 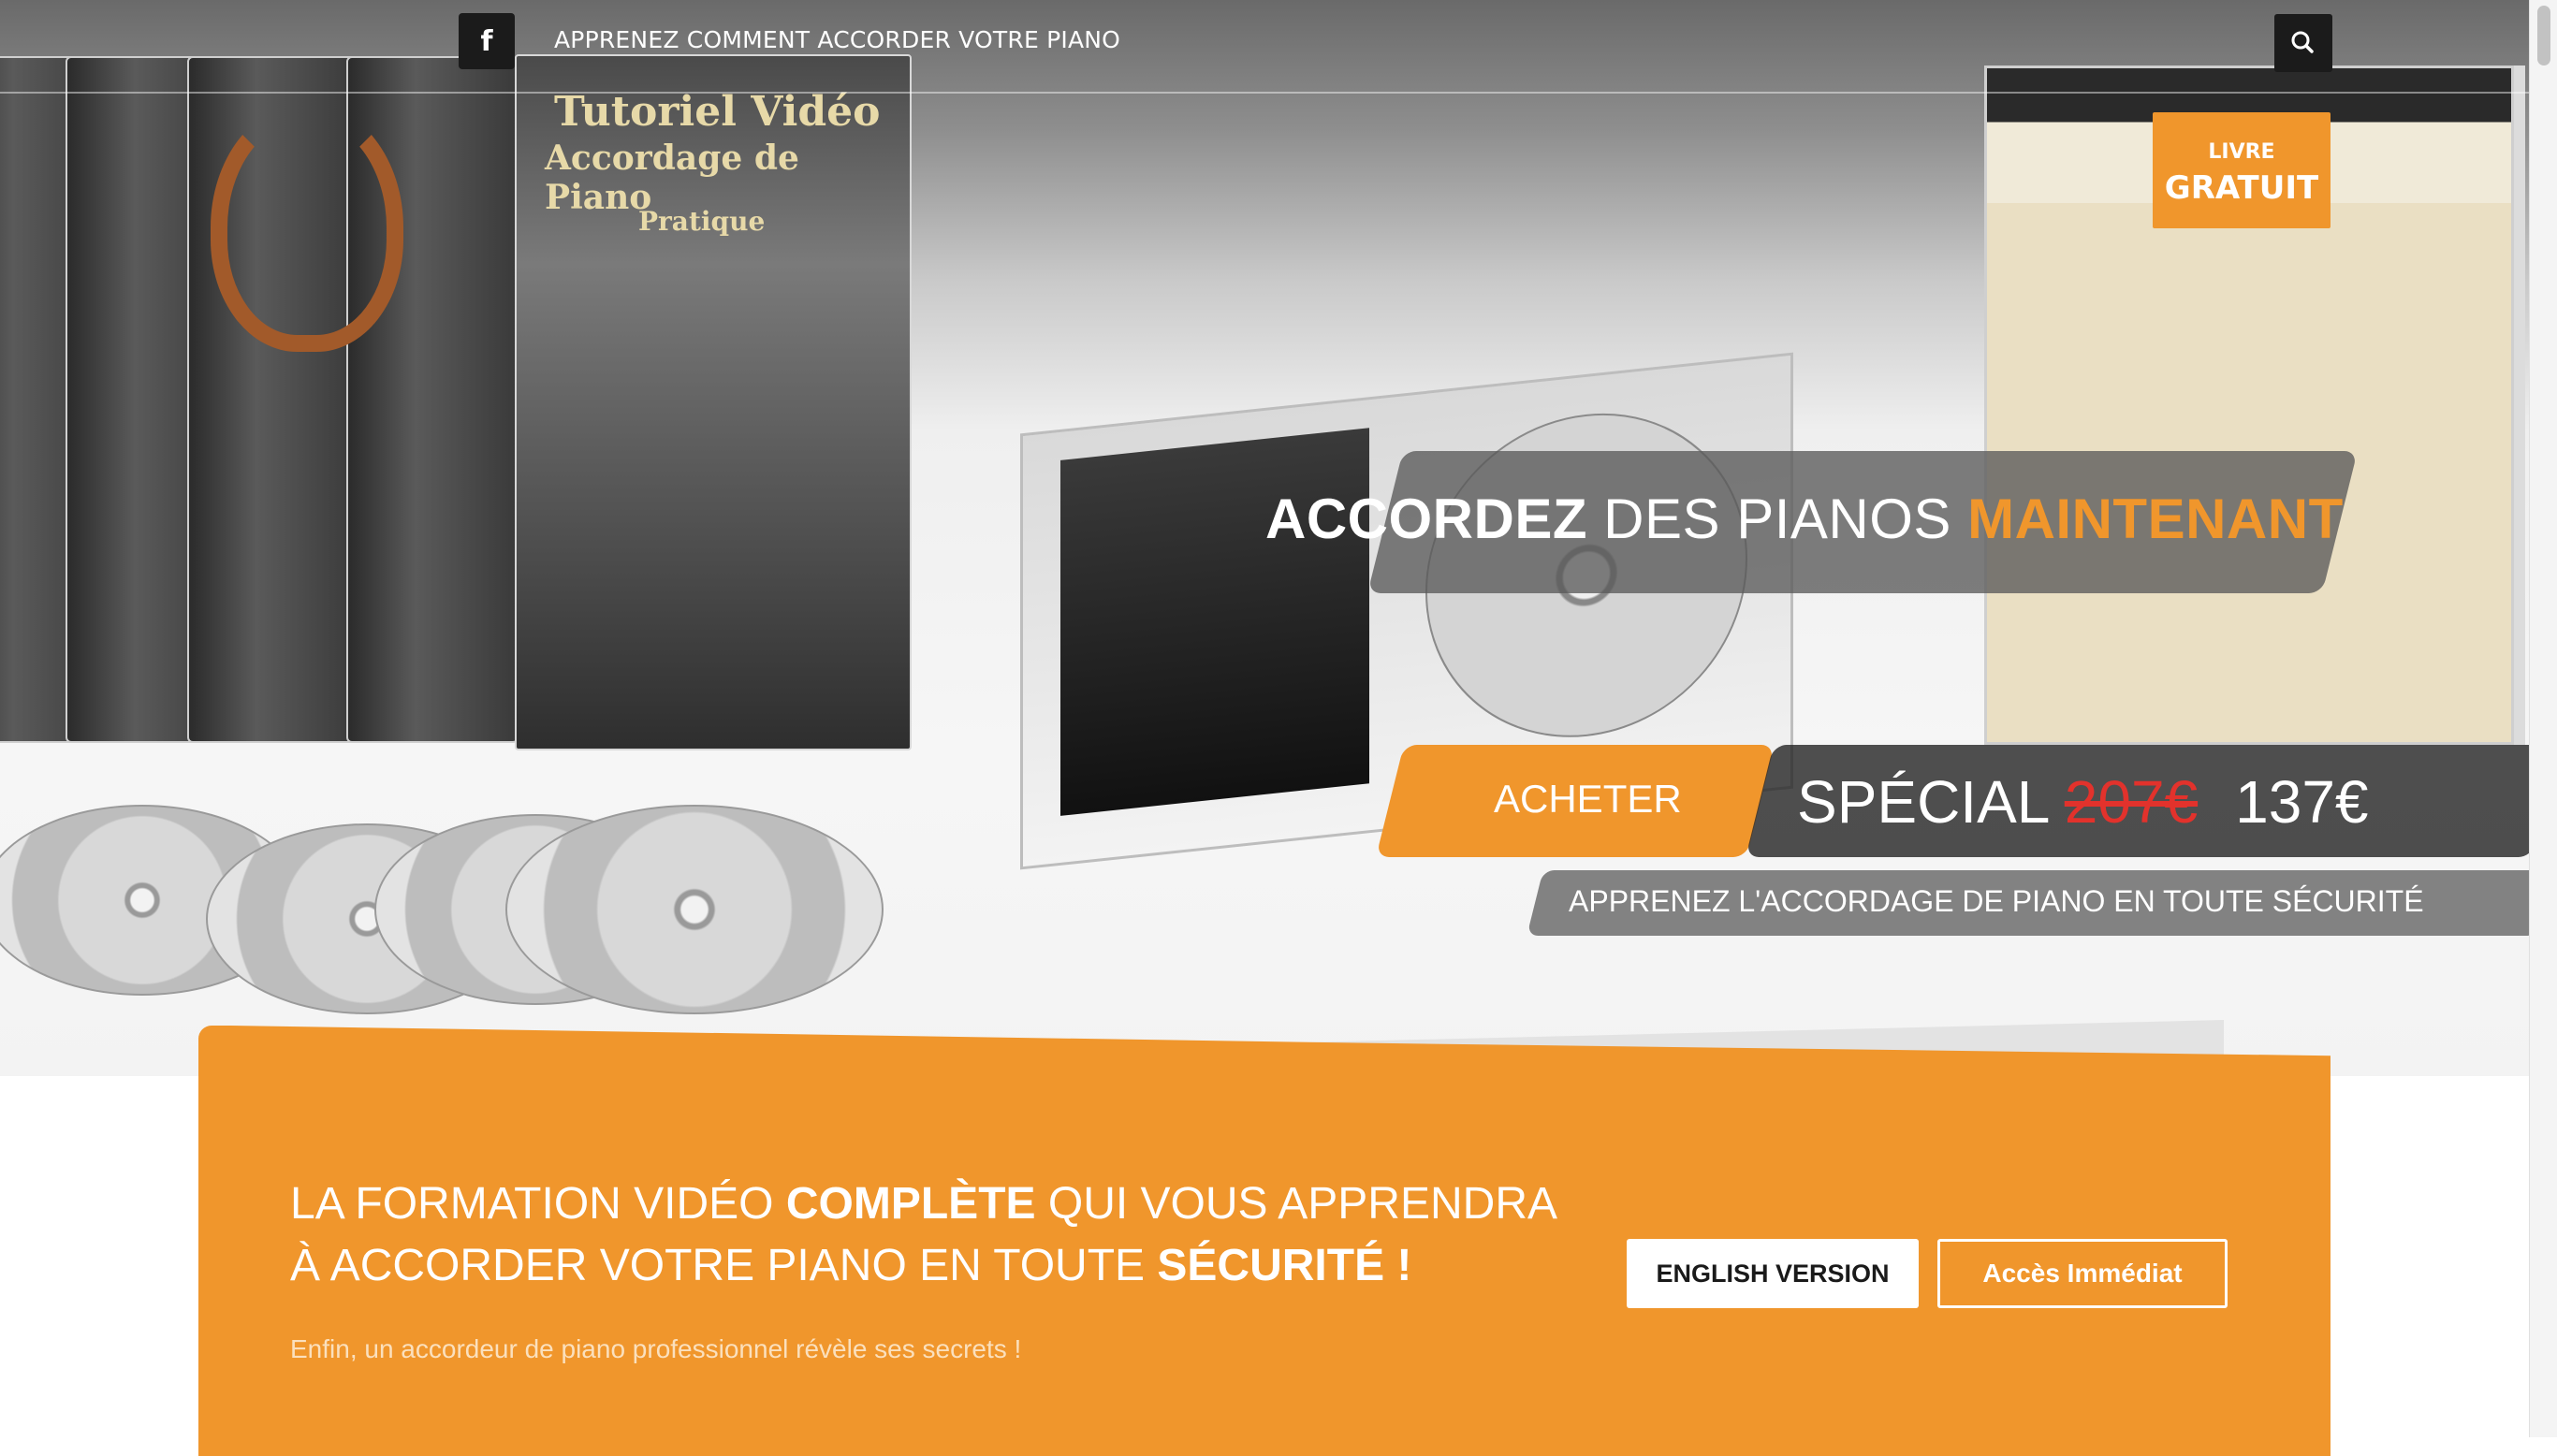 I want to click on dvd-disc, so click(x=694, y=909).